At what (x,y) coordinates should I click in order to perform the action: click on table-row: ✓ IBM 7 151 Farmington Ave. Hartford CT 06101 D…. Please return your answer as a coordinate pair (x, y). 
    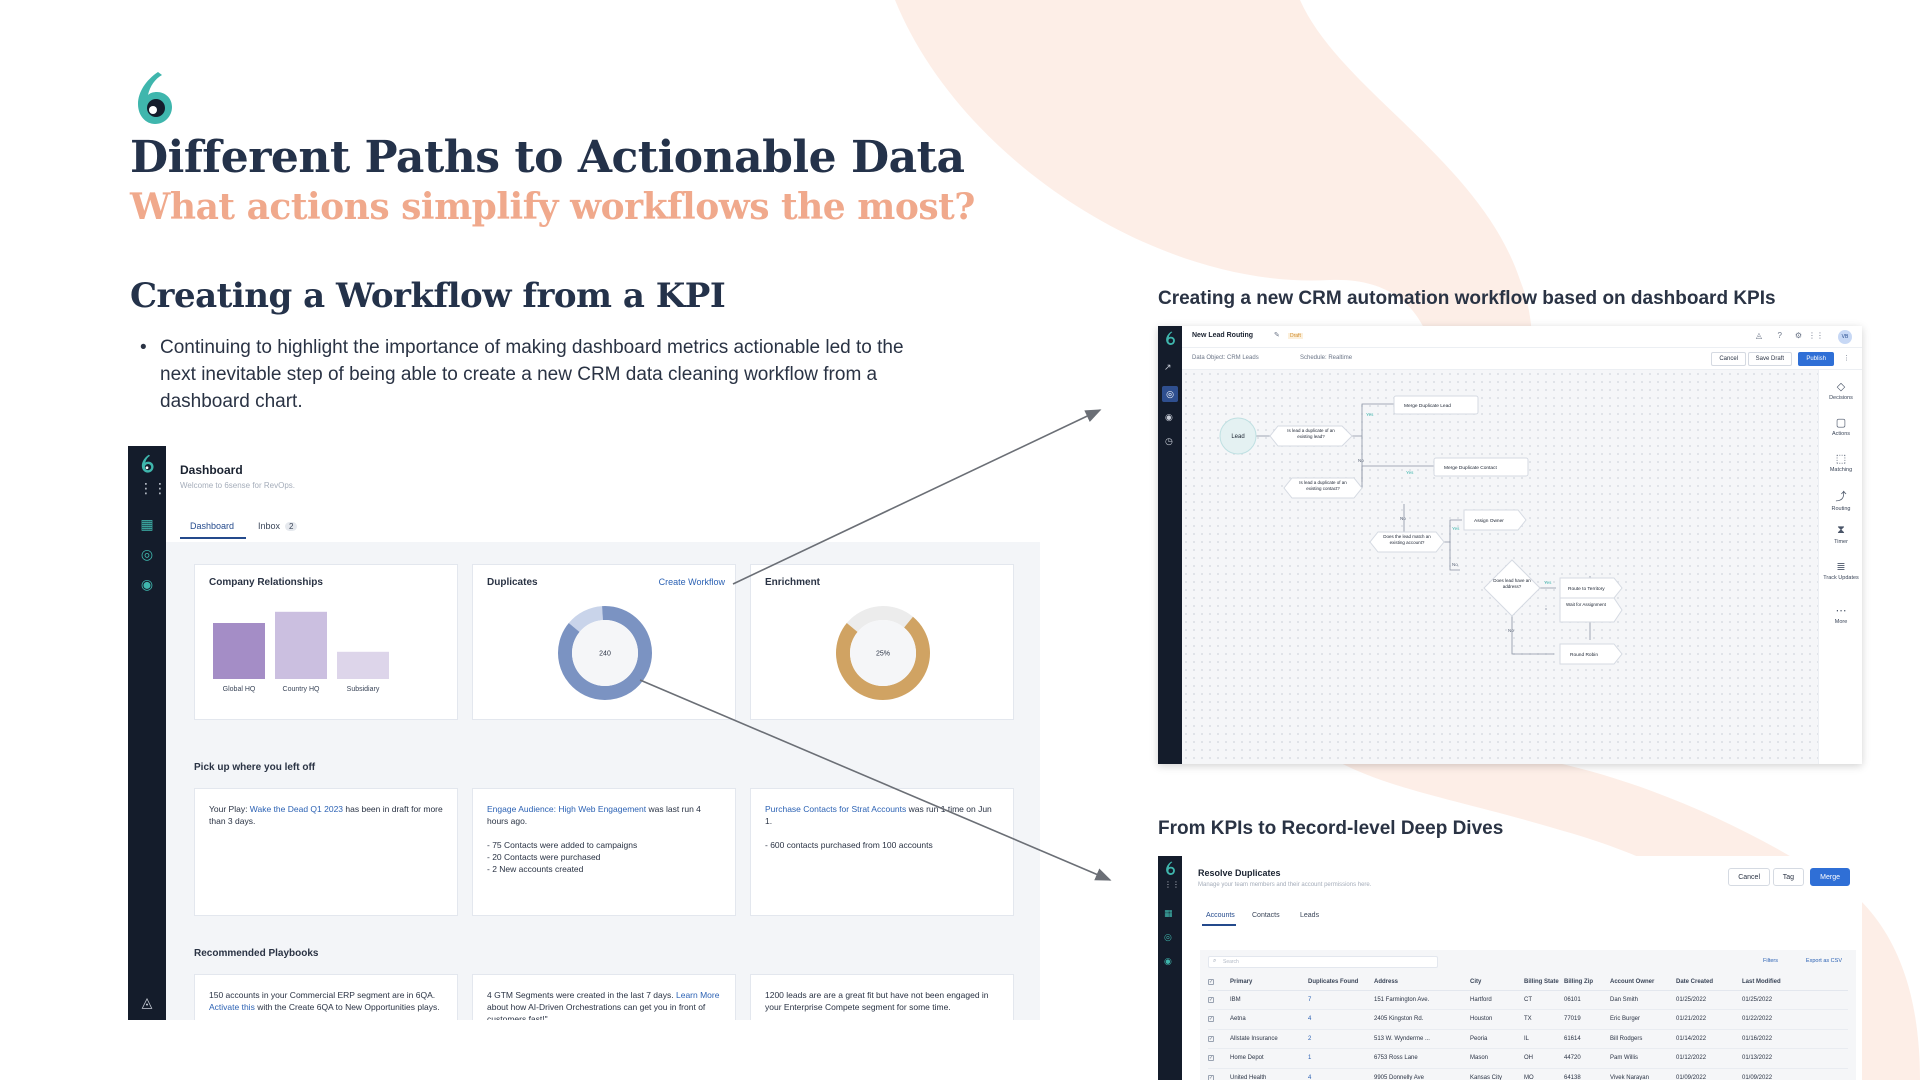
    Looking at the image, I should click on (1528, 1000).